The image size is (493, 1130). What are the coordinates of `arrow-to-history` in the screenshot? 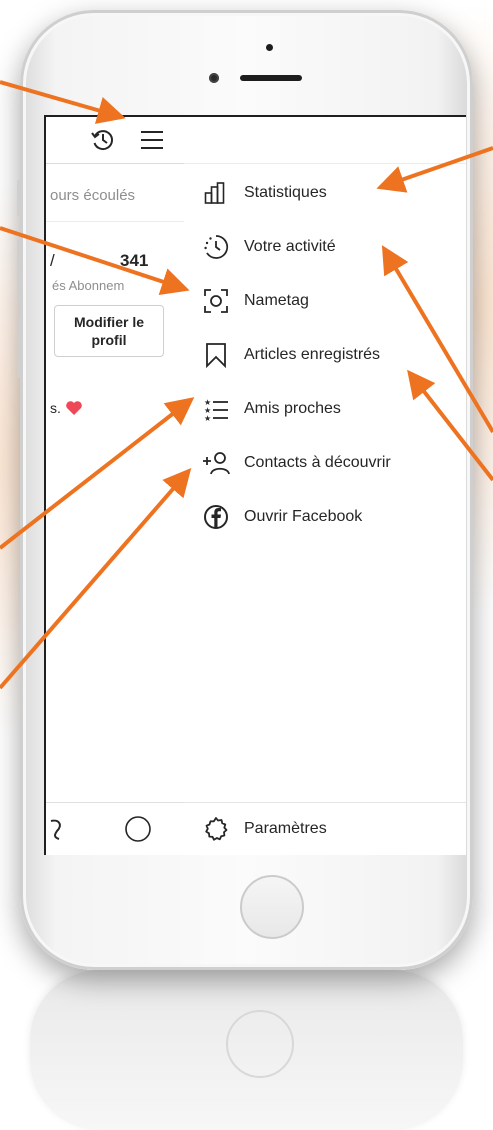 It's located at (63, 102).